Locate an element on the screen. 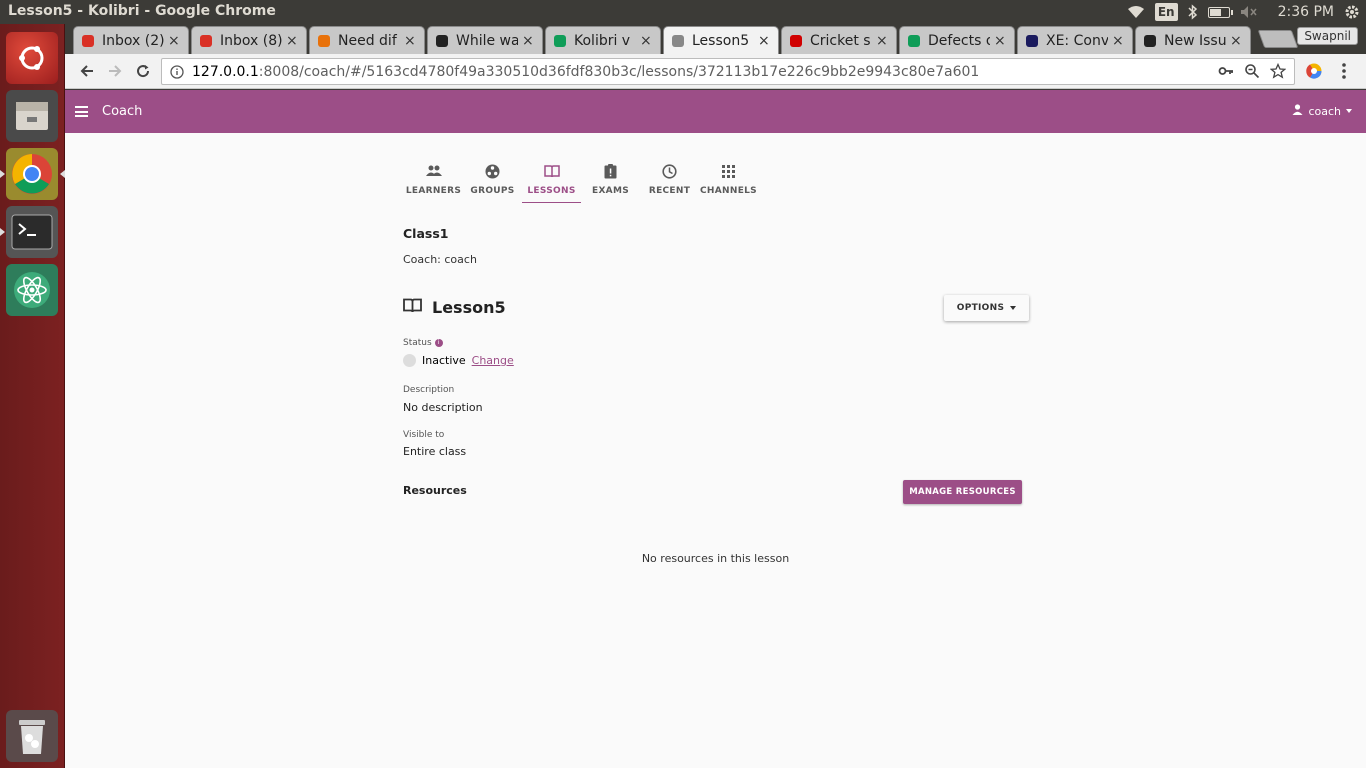 This screenshot has height=768, width=1366. browser-tab: Defects o × is located at coordinates (957, 40).